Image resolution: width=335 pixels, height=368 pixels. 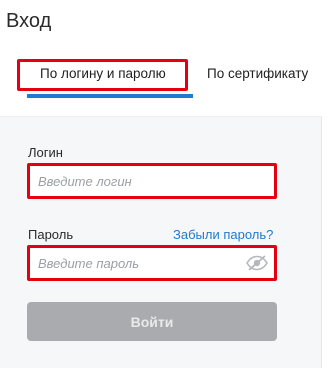 I want to click on active-tab-indicator, so click(x=110, y=96).